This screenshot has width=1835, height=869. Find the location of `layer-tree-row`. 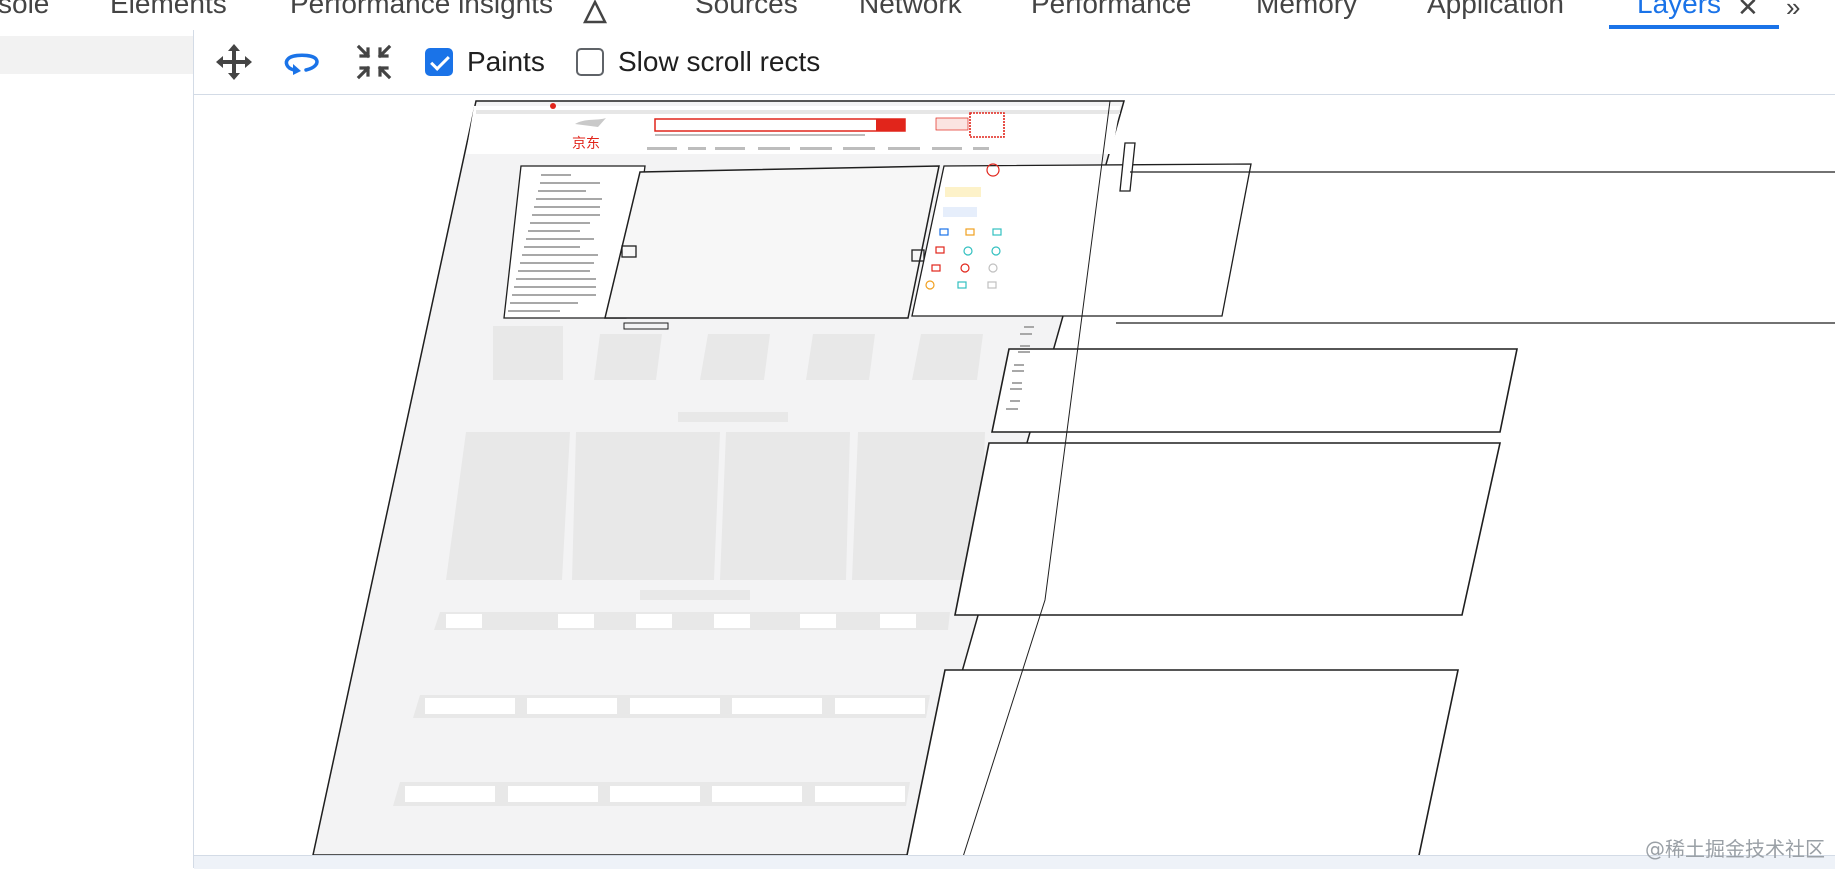

layer-tree-row is located at coordinates (96, 55).